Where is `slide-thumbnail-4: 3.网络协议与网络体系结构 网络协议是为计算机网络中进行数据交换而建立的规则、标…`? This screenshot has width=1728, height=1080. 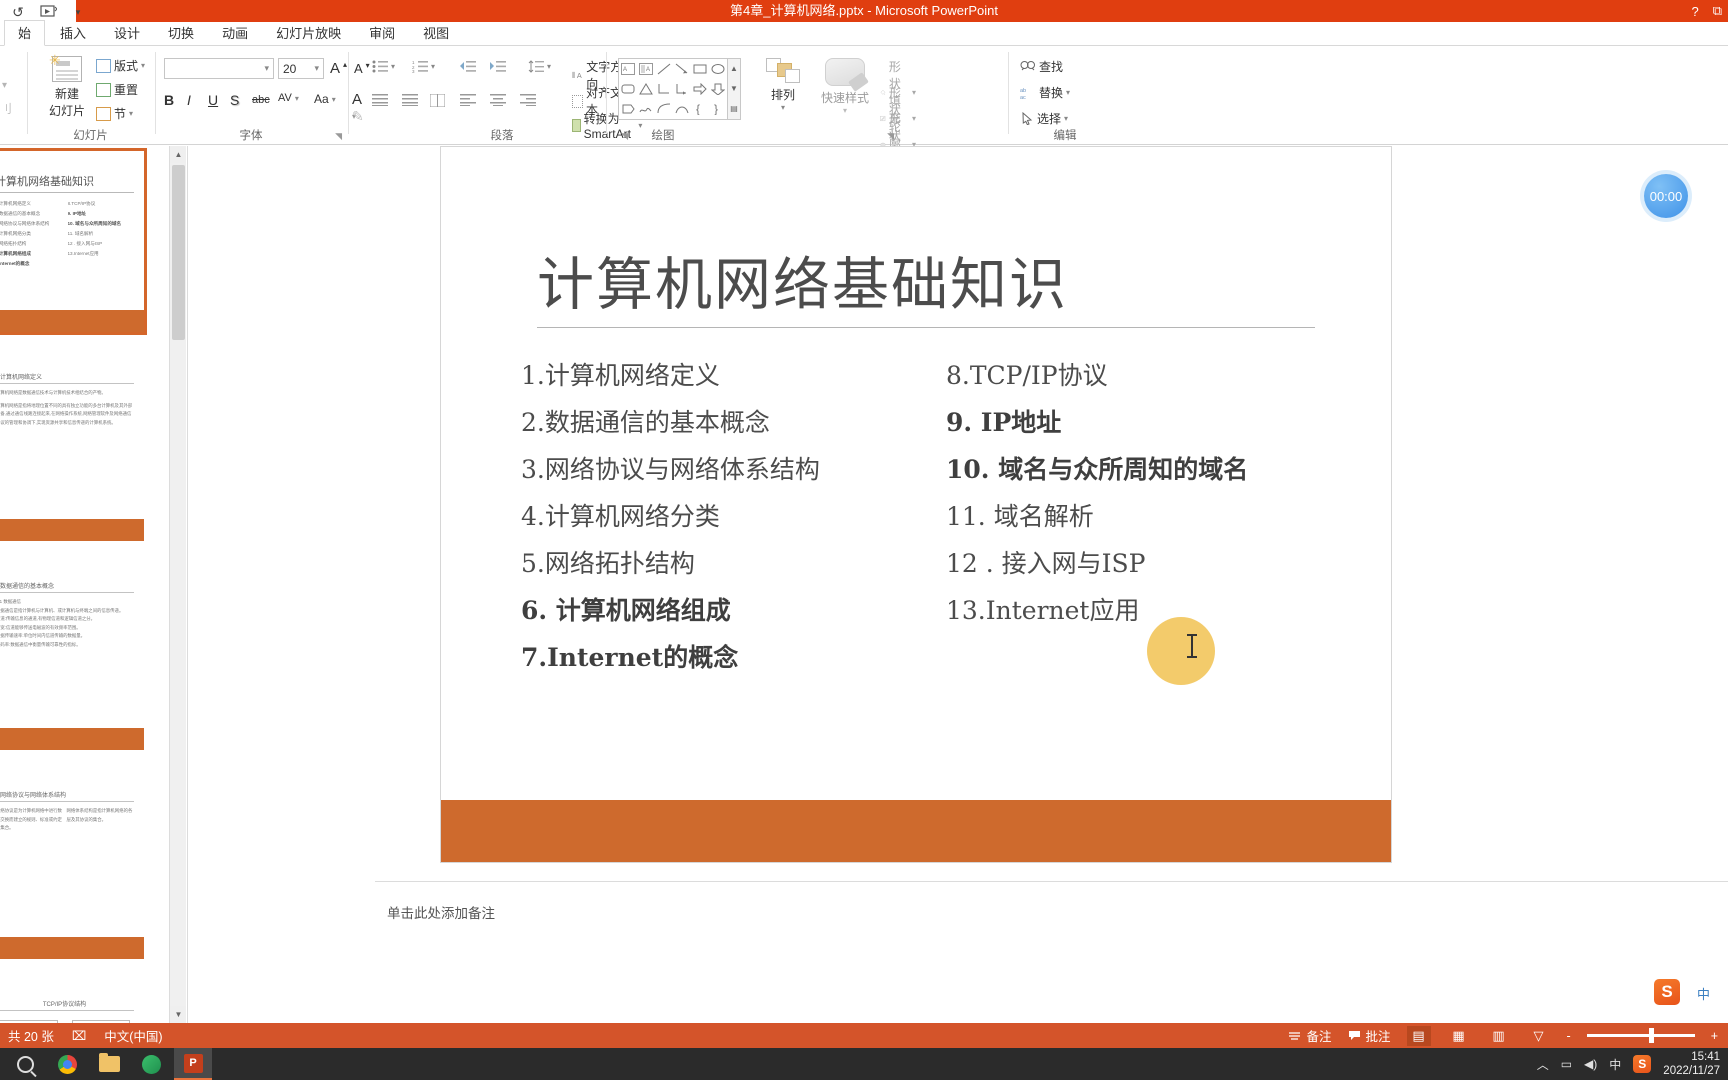
slide-thumbnail-4: 3.网络协议与网络体系结构 网络协议是为计算机网络中进行数据交换而建立的规则、标… is located at coordinates (73, 868).